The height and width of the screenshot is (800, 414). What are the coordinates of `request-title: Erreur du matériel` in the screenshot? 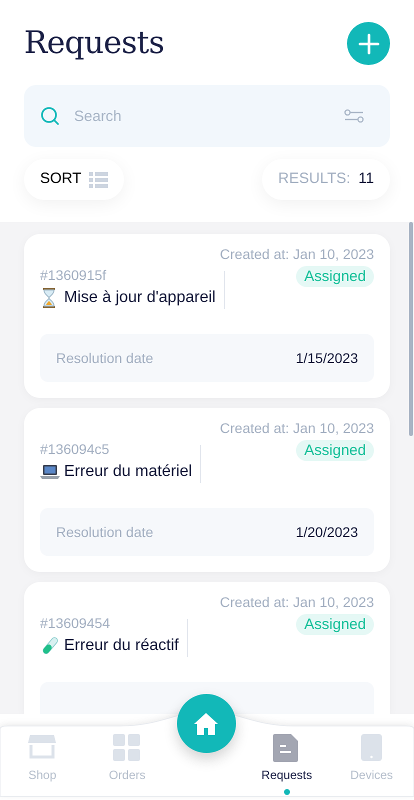 It's located at (128, 472).